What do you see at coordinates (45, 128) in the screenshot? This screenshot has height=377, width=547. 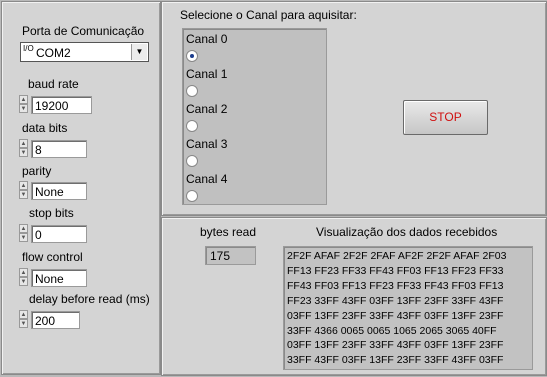 I see `data-bits-label: data bits` at bounding box center [45, 128].